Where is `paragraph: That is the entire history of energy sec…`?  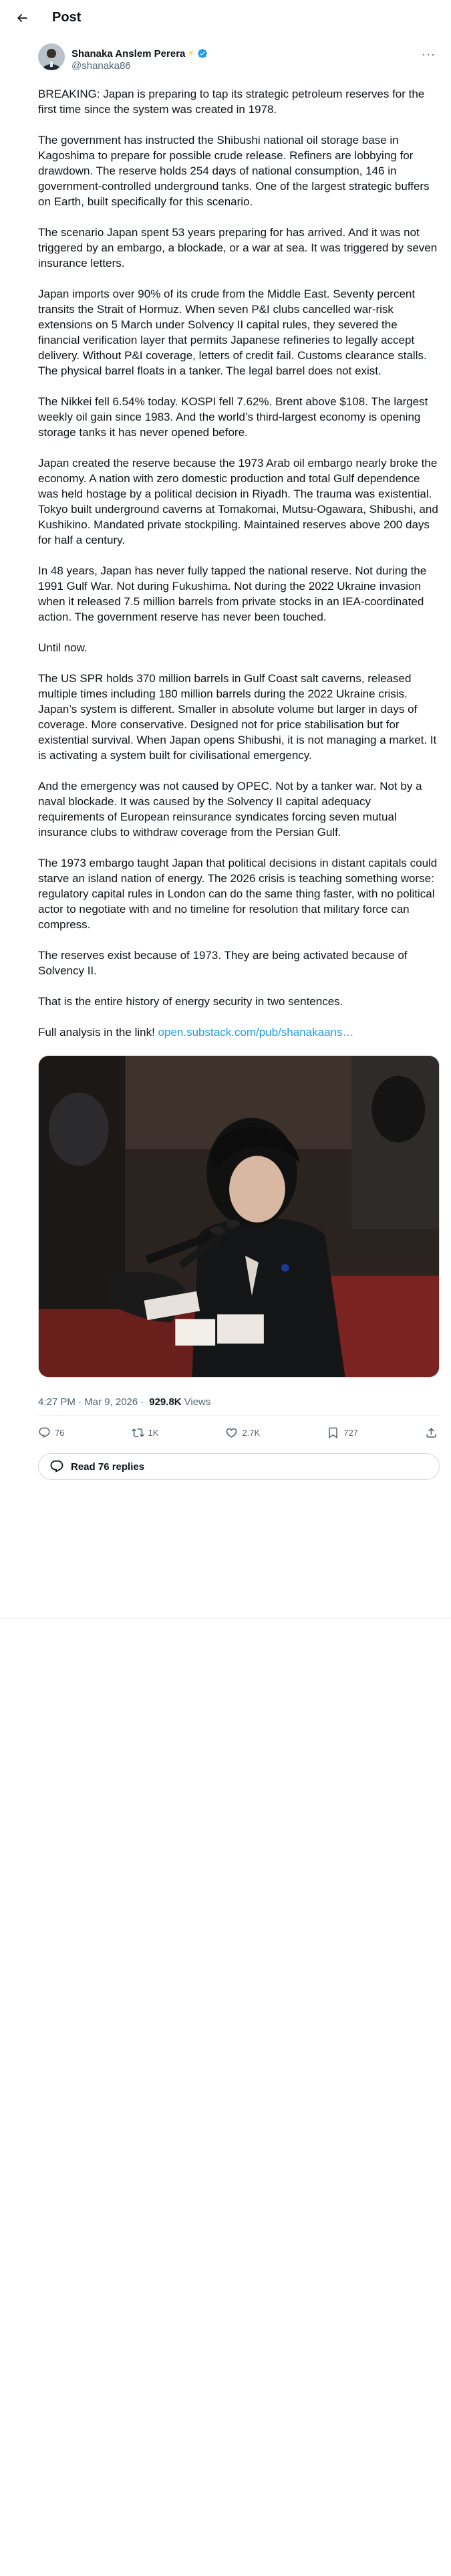
paragraph: That is the entire history of energy sec… is located at coordinates (190, 1002).